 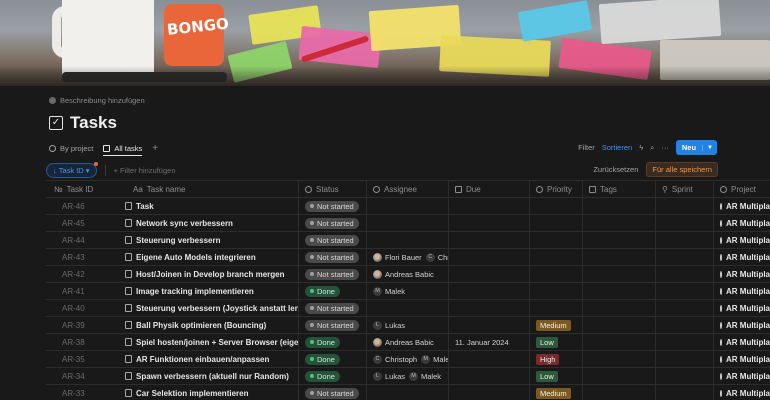 What do you see at coordinates (199, 189) in the screenshot?
I see `column-header-task-name: Aa Task name` at bounding box center [199, 189].